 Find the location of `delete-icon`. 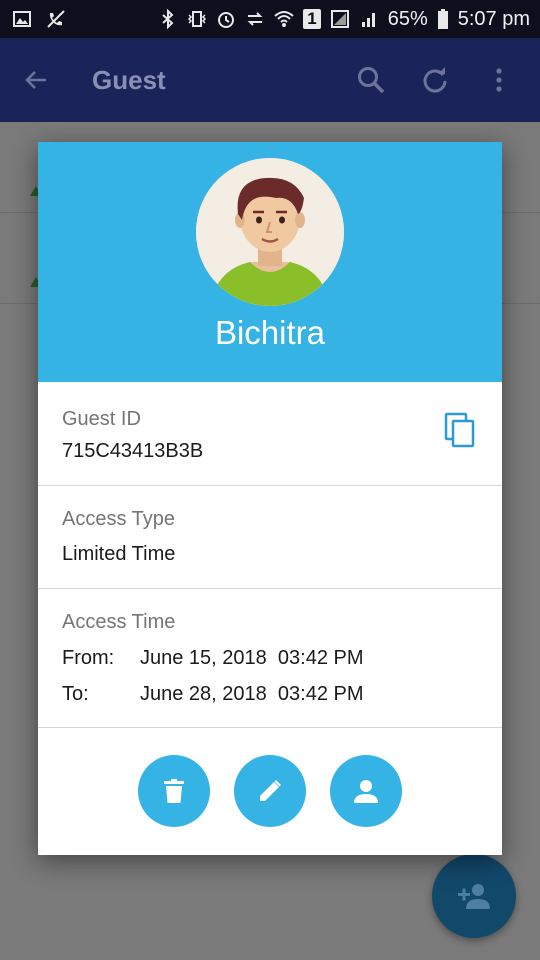

delete-icon is located at coordinates (174, 791).